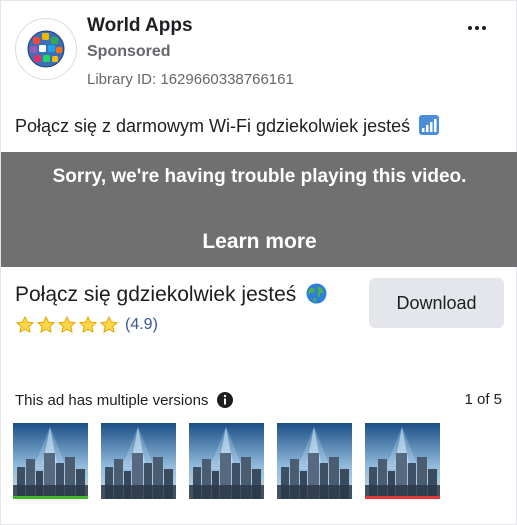 This screenshot has height=525, width=517. I want to click on ad-headline: Połącz się gdziekolwiek jesteś, so click(171, 295).